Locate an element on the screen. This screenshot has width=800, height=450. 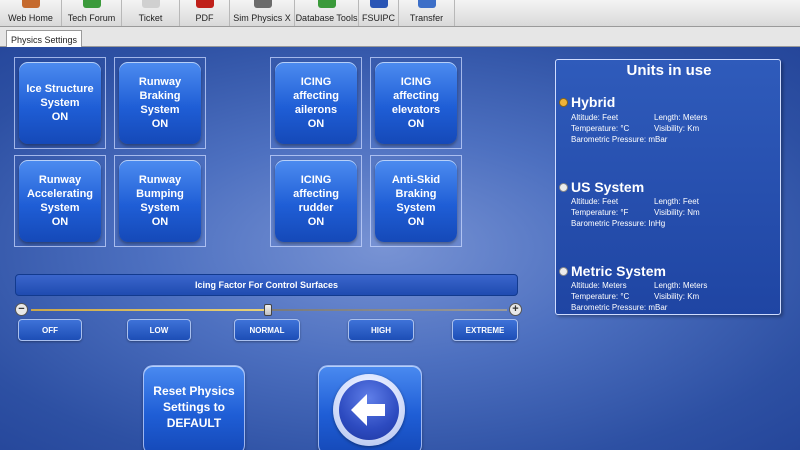
slider-increase-button: + is located at coordinates (515, 309).